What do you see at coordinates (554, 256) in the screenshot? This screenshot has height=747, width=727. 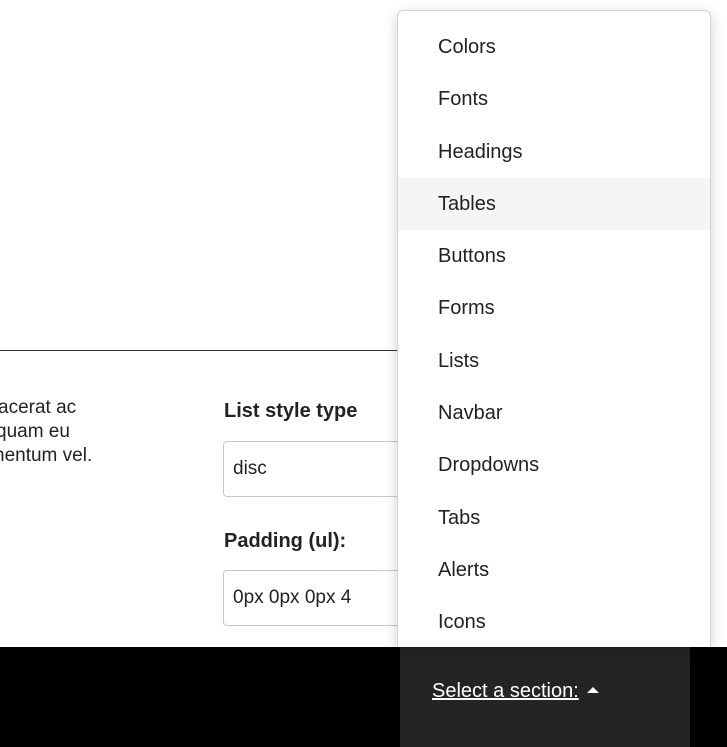 I see `dropdown-item-buttons: Buttons` at bounding box center [554, 256].